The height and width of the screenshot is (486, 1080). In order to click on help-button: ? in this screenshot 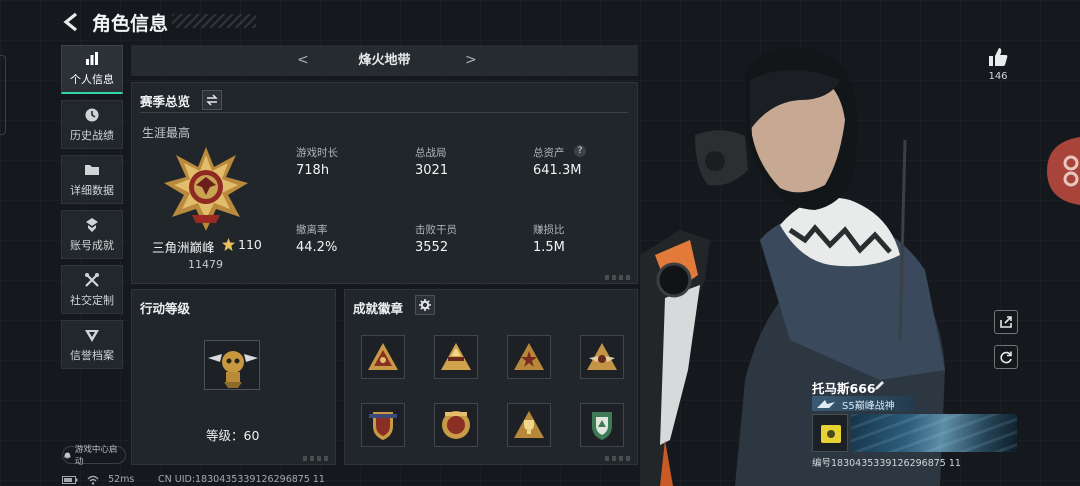, I will do `click(580, 151)`.